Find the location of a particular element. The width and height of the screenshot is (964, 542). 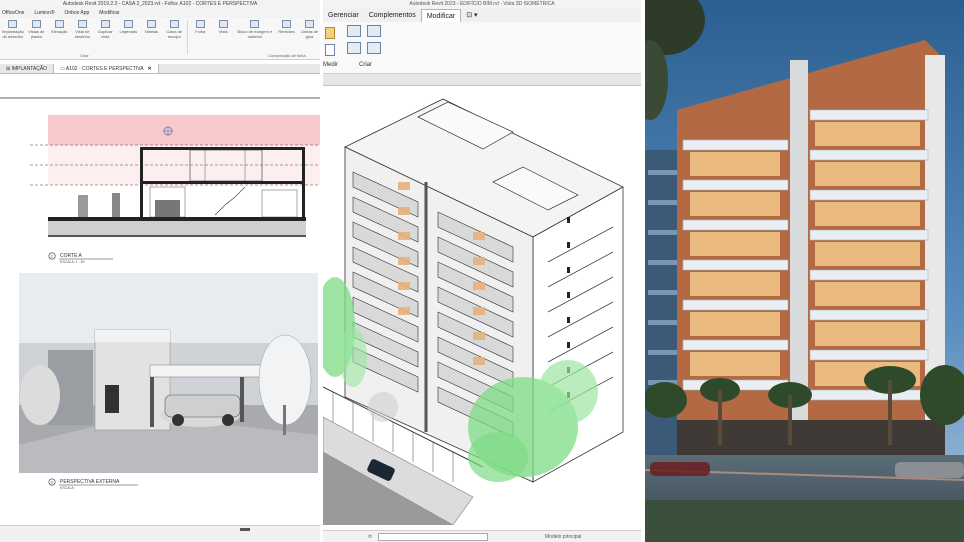

view-control-icon: ⟳ is located at coordinates (370, 536).